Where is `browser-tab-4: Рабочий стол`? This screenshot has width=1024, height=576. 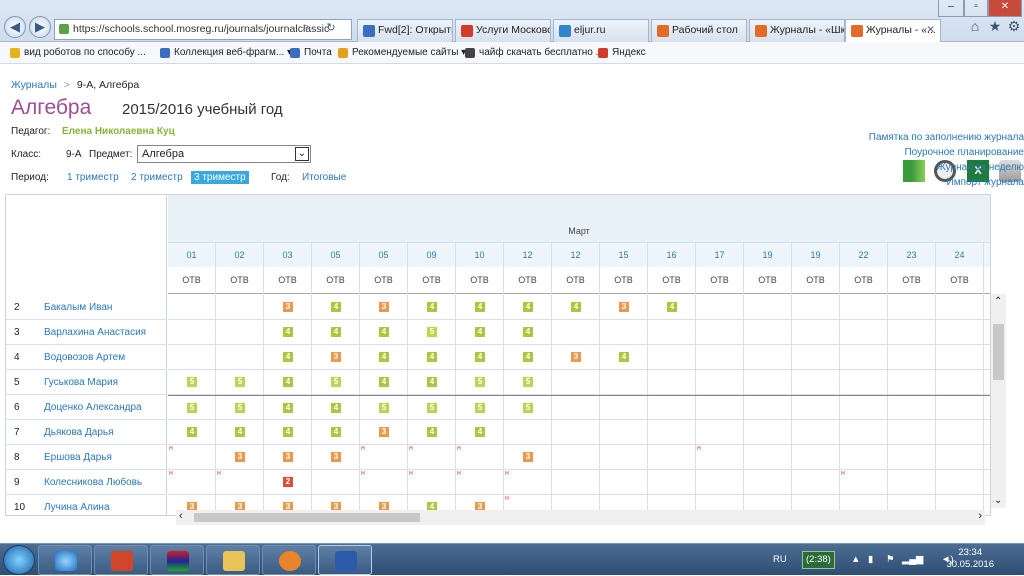 browser-tab-4: Рабочий стол is located at coordinates (699, 30).